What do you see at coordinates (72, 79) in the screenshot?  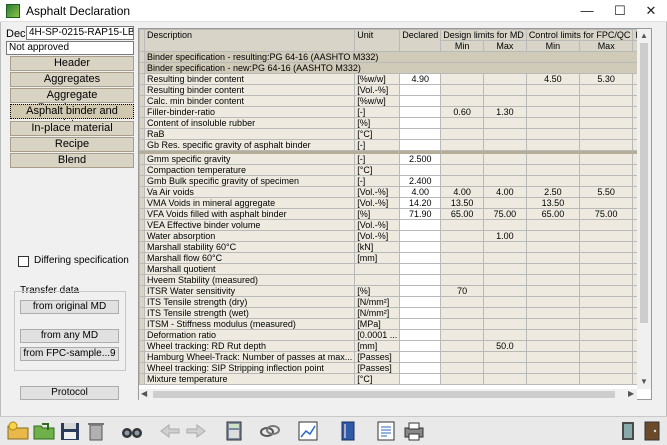 I see `nav-aggregates: Aggregates` at bounding box center [72, 79].